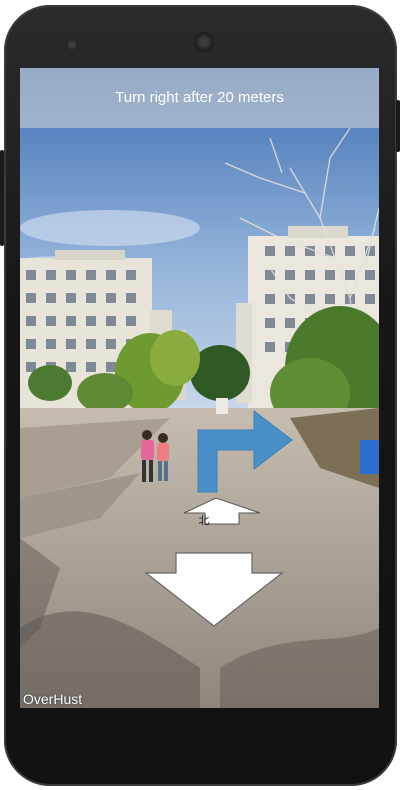 This screenshot has width=401, height=790. Describe the element at coordinates (2, 198) in the screenshot. I see `volume-button` at that location.